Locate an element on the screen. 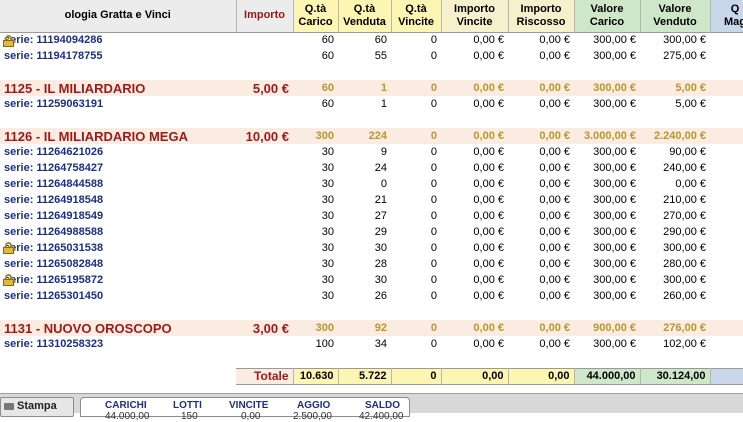  serie-label: serie: 11194094286 is located at coordinates (53, 39).